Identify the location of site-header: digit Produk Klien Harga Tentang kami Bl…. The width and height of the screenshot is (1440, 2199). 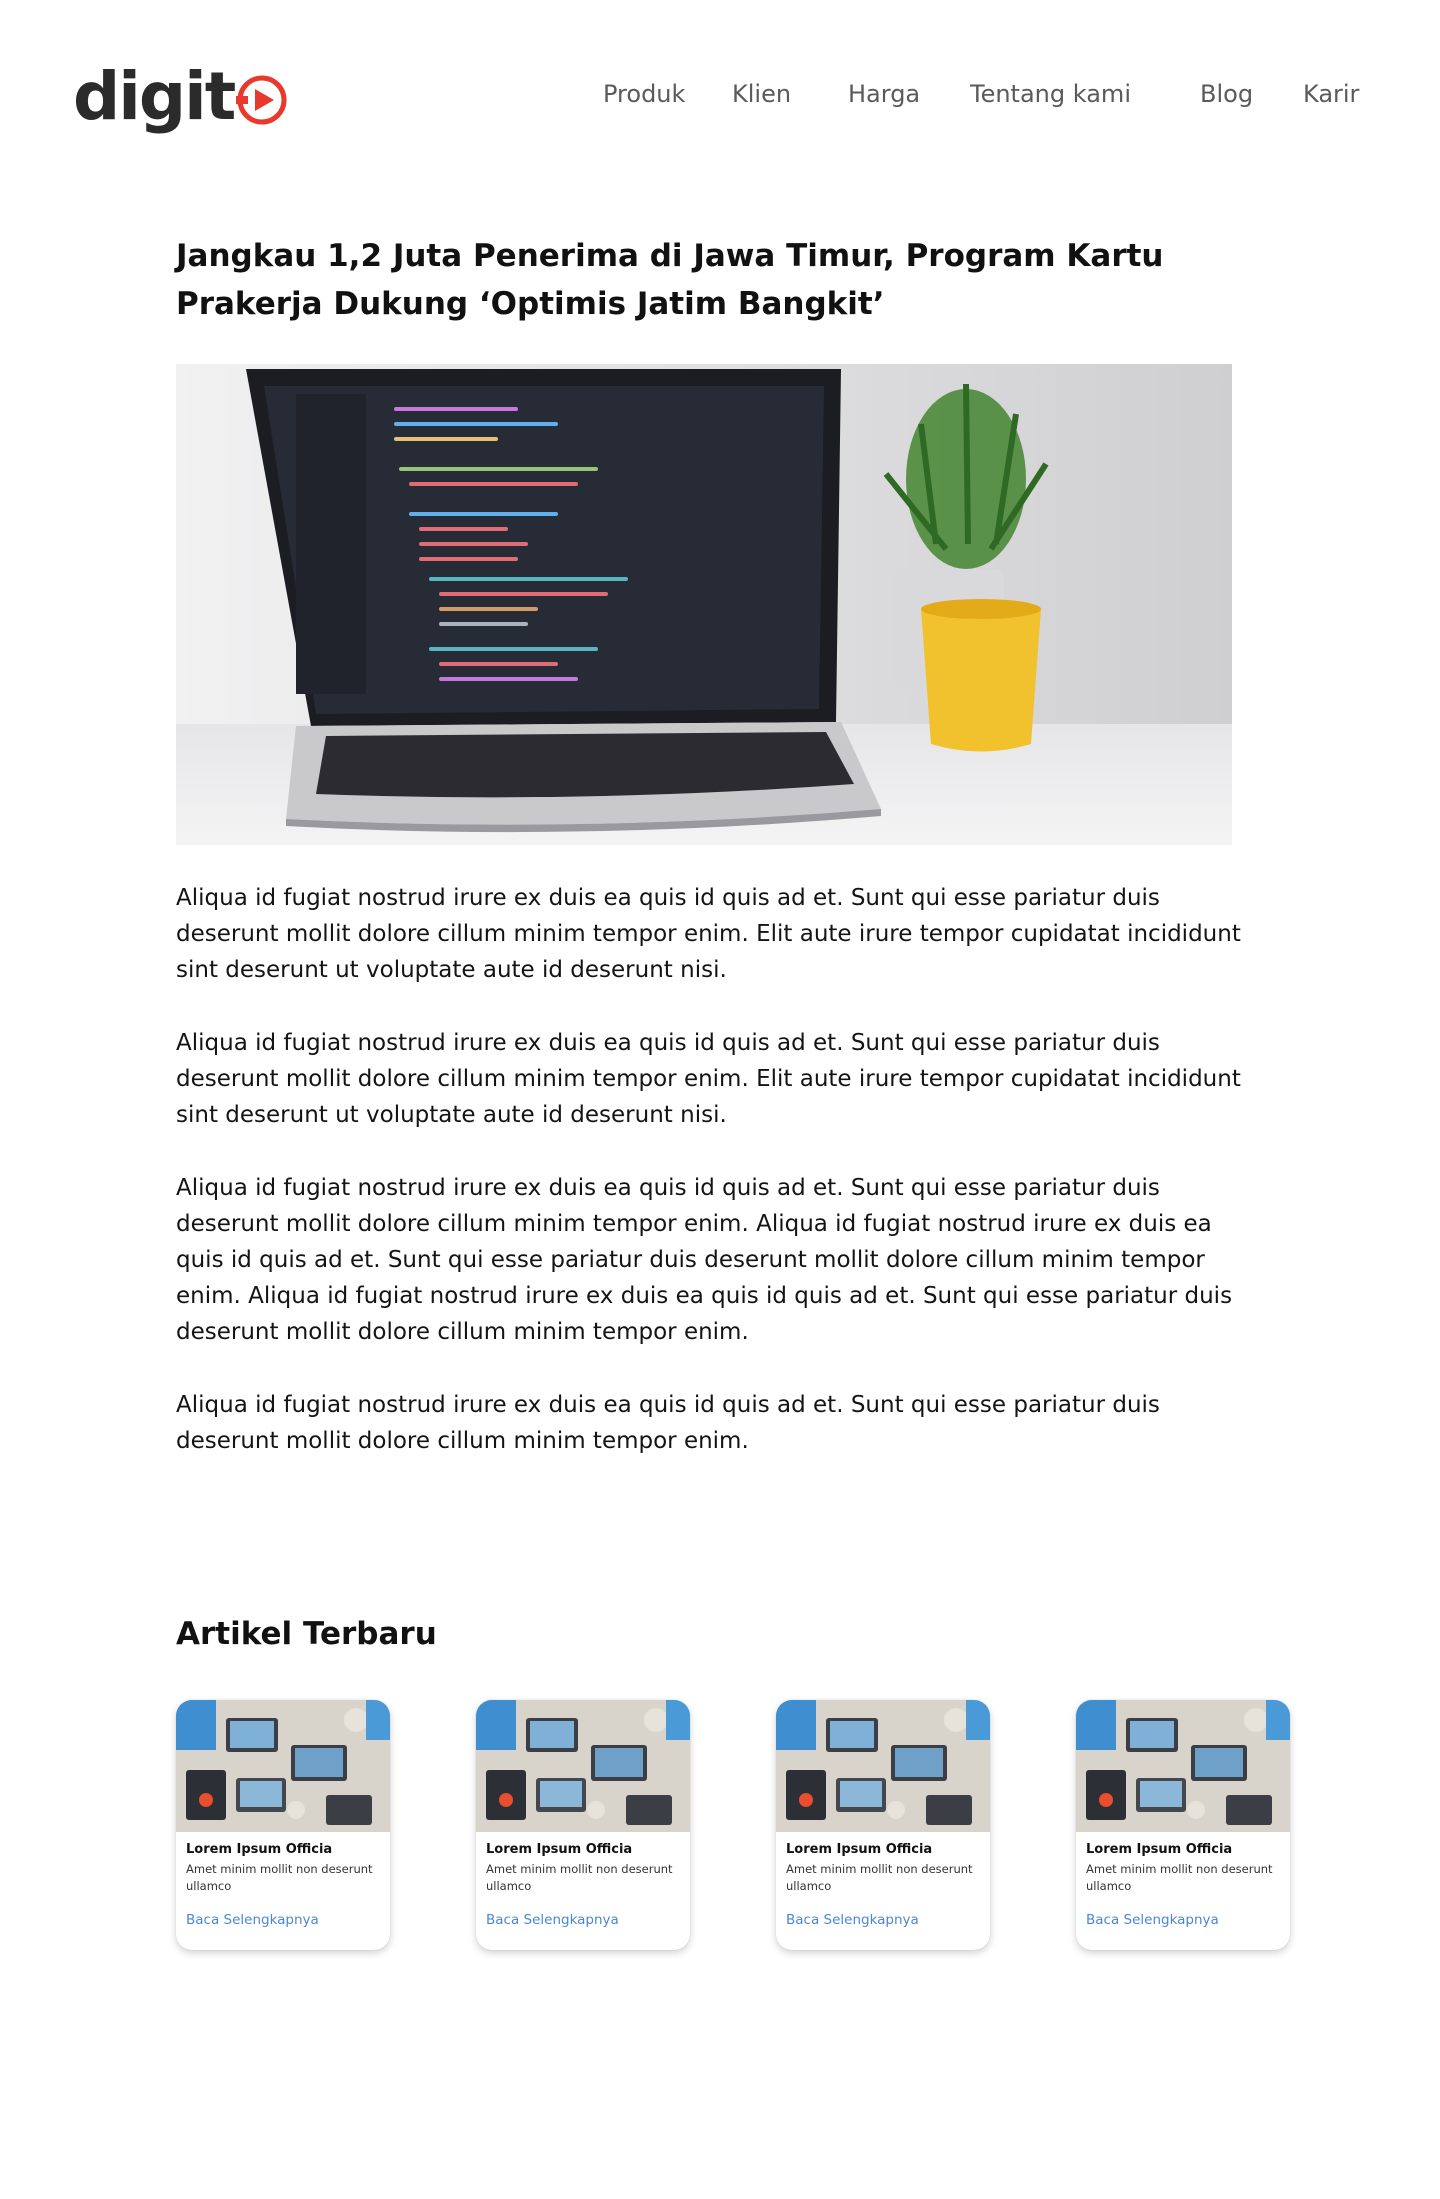
(720, 100).